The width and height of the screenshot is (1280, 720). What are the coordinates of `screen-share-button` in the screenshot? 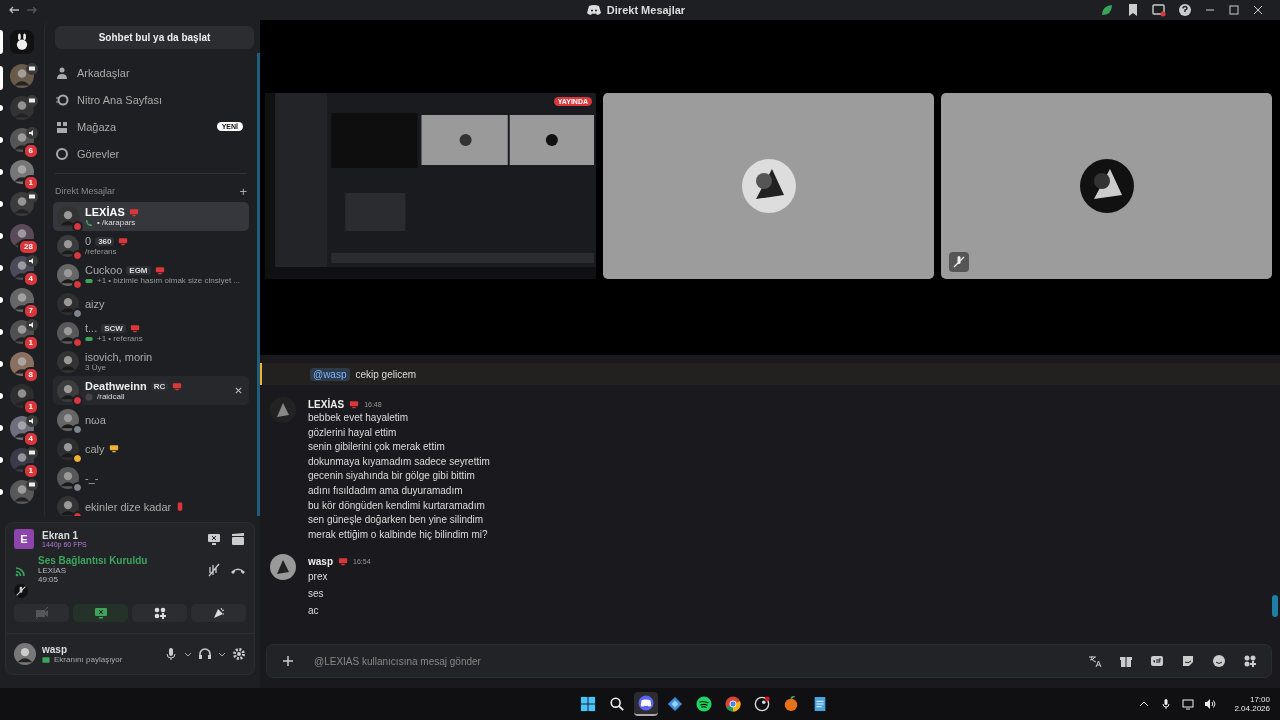 It's located at (100, 613).